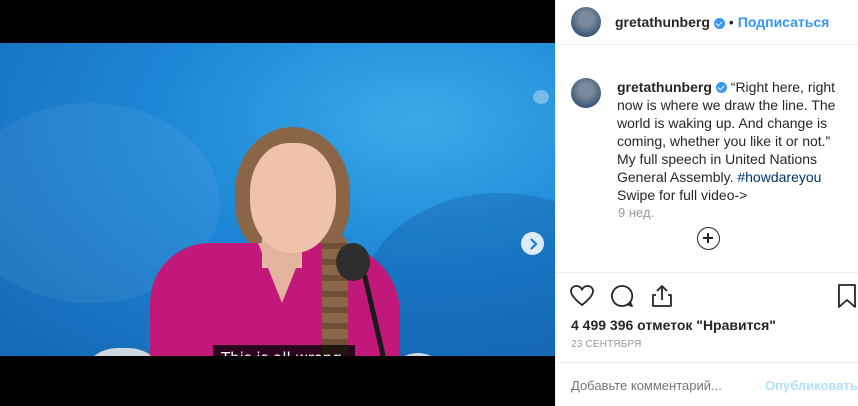 The width and height of the screenshot is (858, 406). I want to click on carousel-next-button, so click(532, 243).